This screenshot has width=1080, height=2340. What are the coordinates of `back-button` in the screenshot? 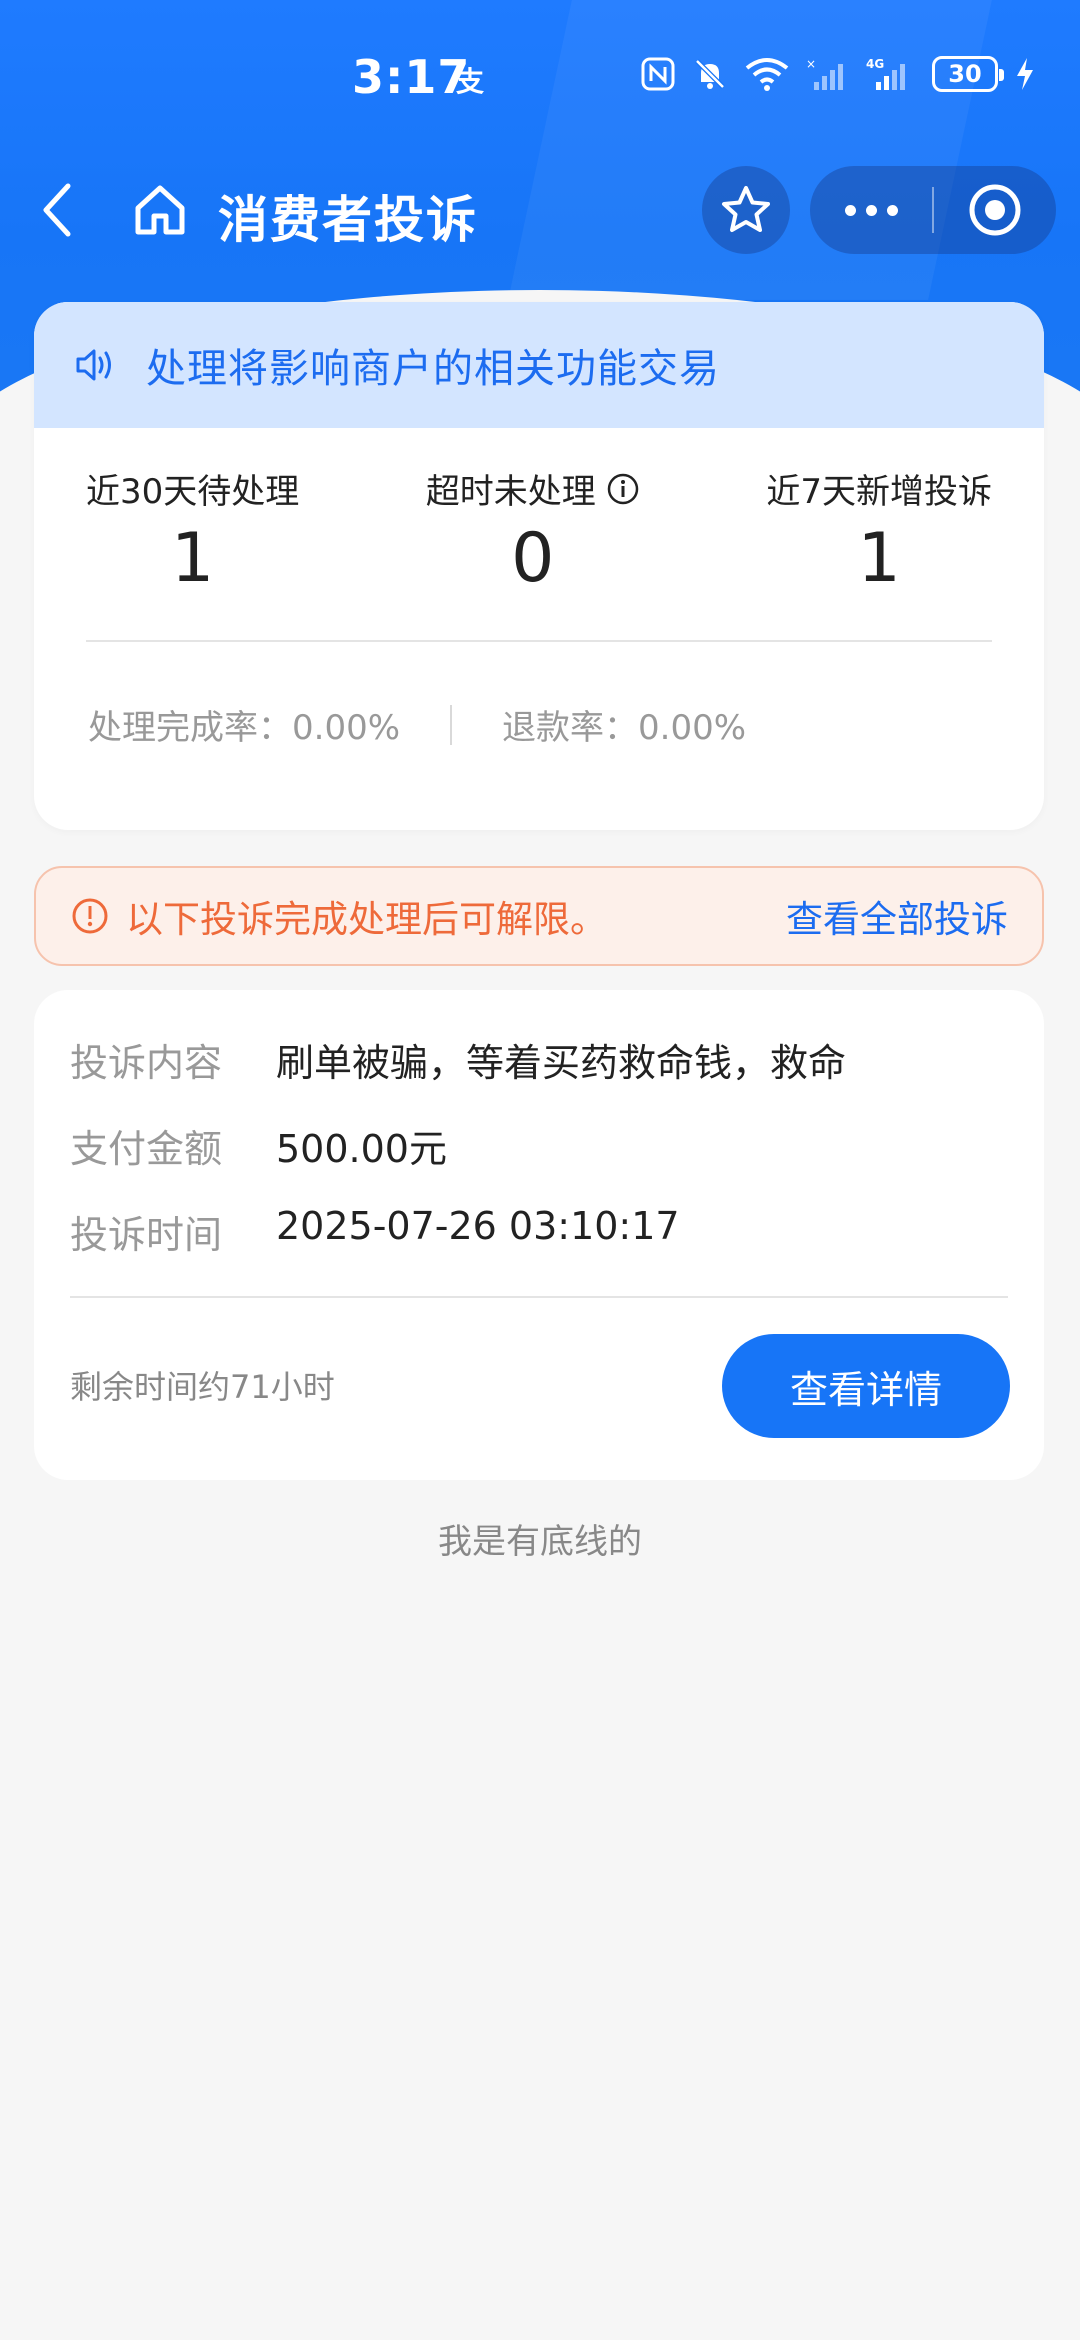 It's located at (58, 212).